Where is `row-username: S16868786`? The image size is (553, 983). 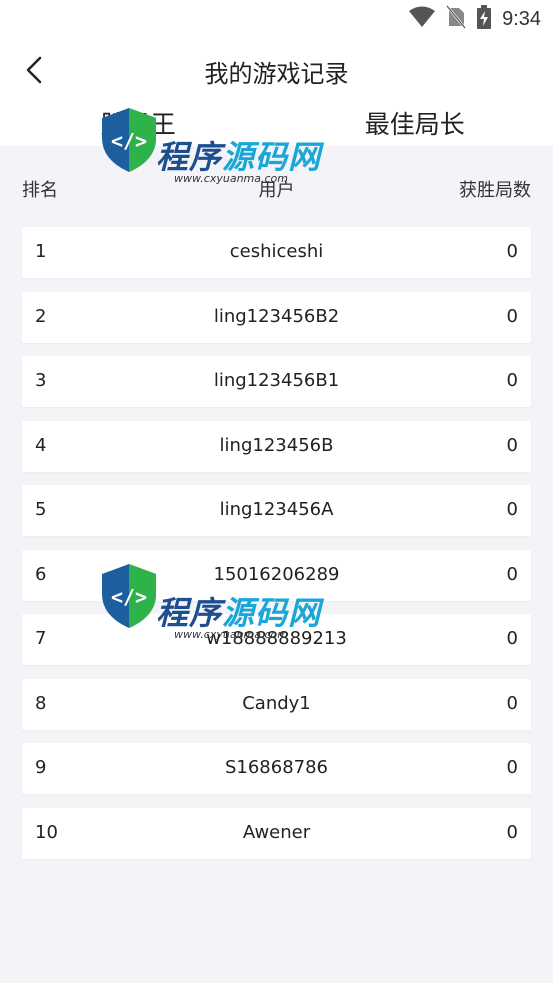
row-username: S16868786 is located at coordinates (276, 767).